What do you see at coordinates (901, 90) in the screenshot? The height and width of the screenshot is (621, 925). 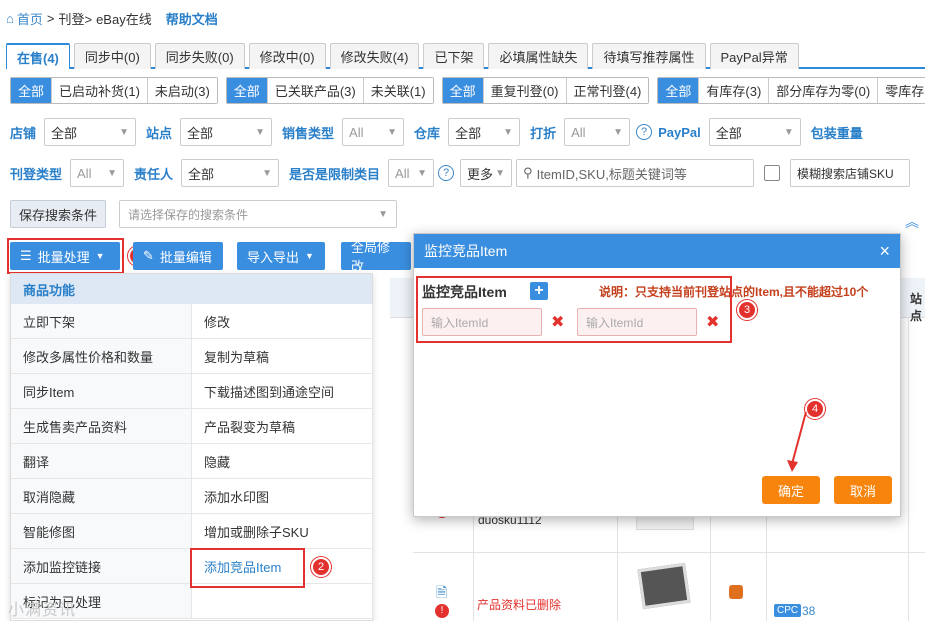 I see `stock-zero: 零库存` at bounding box center [901, 90].